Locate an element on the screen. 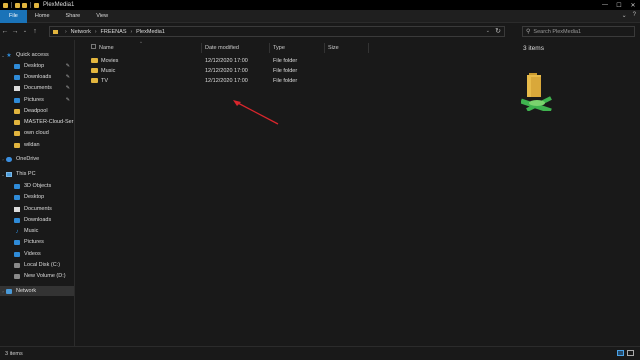  sidebar-item-own-cloud: own cloud is located at coordinates (37, 133).